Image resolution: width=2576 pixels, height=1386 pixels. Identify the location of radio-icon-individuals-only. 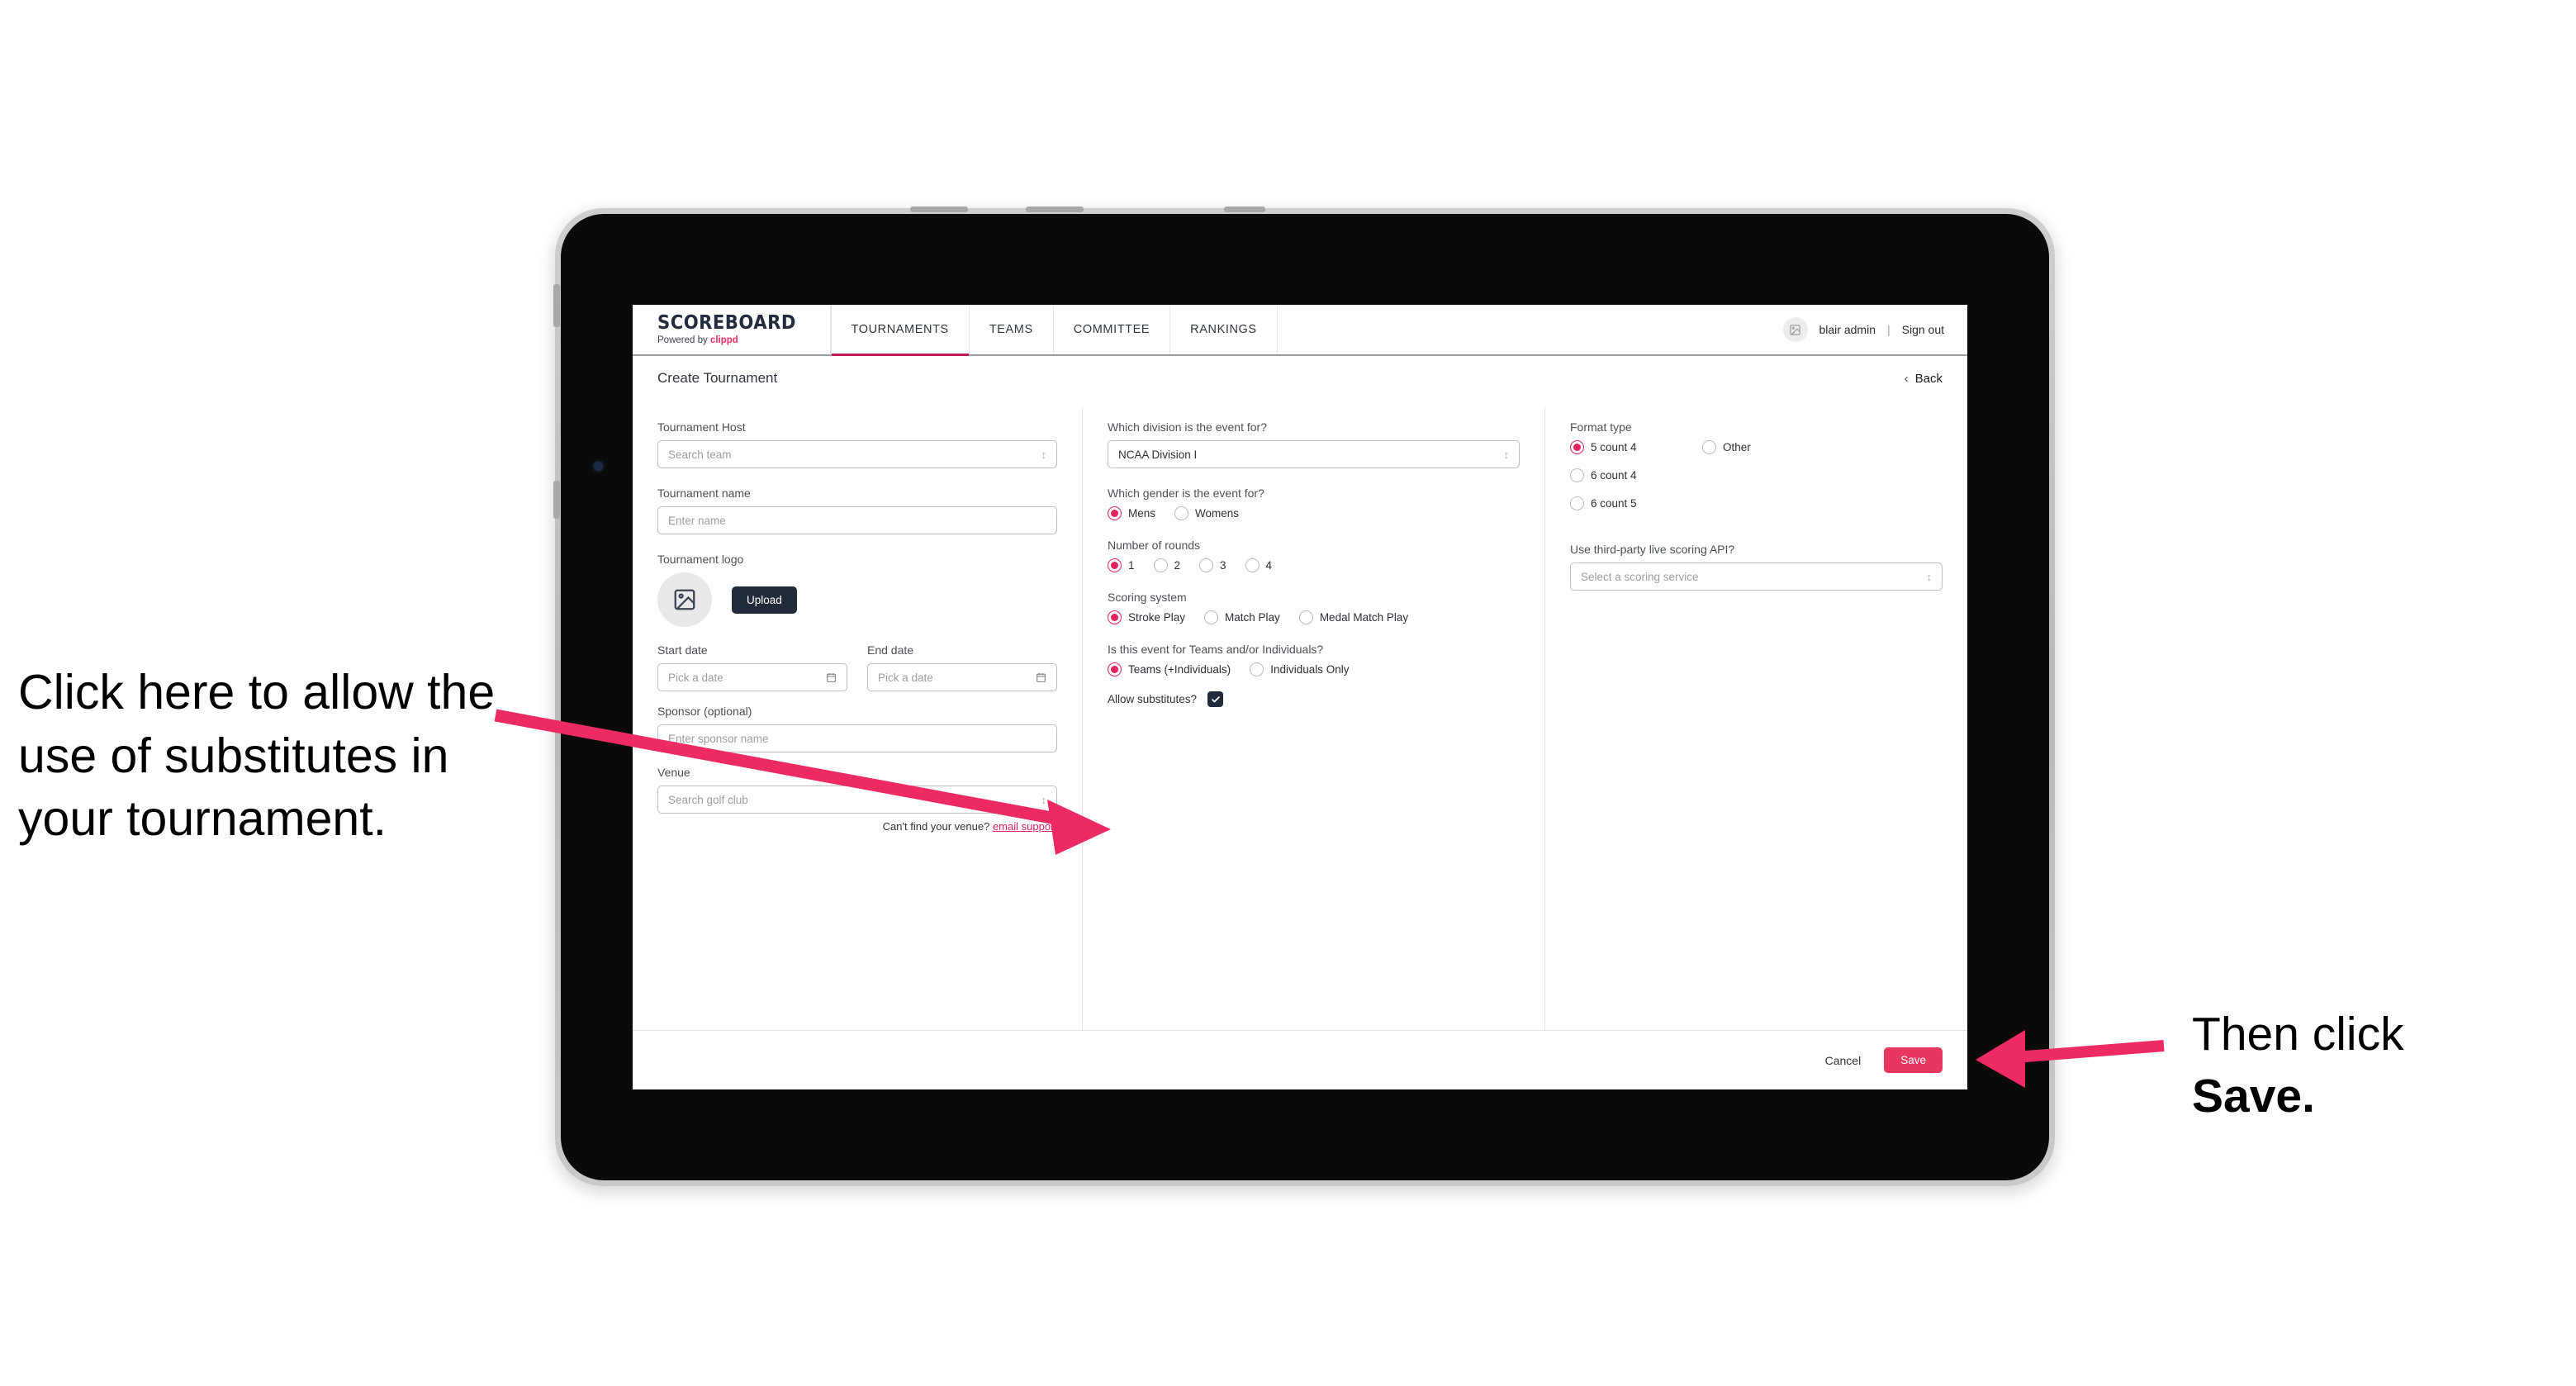
(1257, 669).